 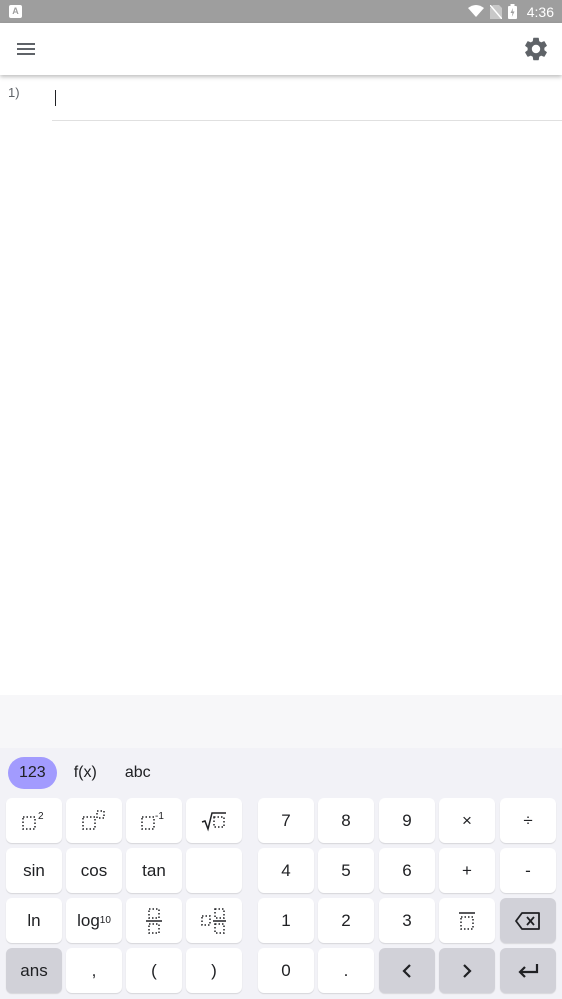 What do you see at coordinates (286, 870) in the screenshot?
I see `four-key: 4` at bounding box center [286, 870].